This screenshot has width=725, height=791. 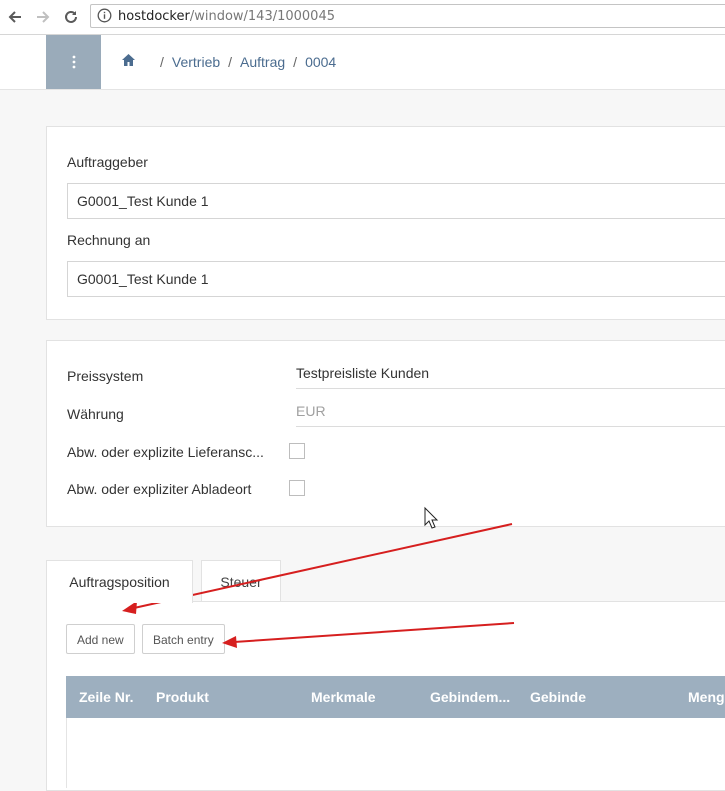 What do you see at coordinates (105, 376) in the screenshot?
I see `preissystem-label: Preissystem` at bounding box center [105, 376].